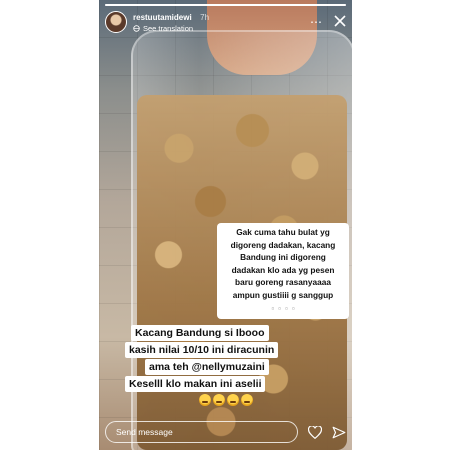 Image resolution: width=450 pixels, height=450 pixels. Describe the element at coordinates (144, 432) in the screenshot. I see `send-message-placeholder: Send message` at that location.